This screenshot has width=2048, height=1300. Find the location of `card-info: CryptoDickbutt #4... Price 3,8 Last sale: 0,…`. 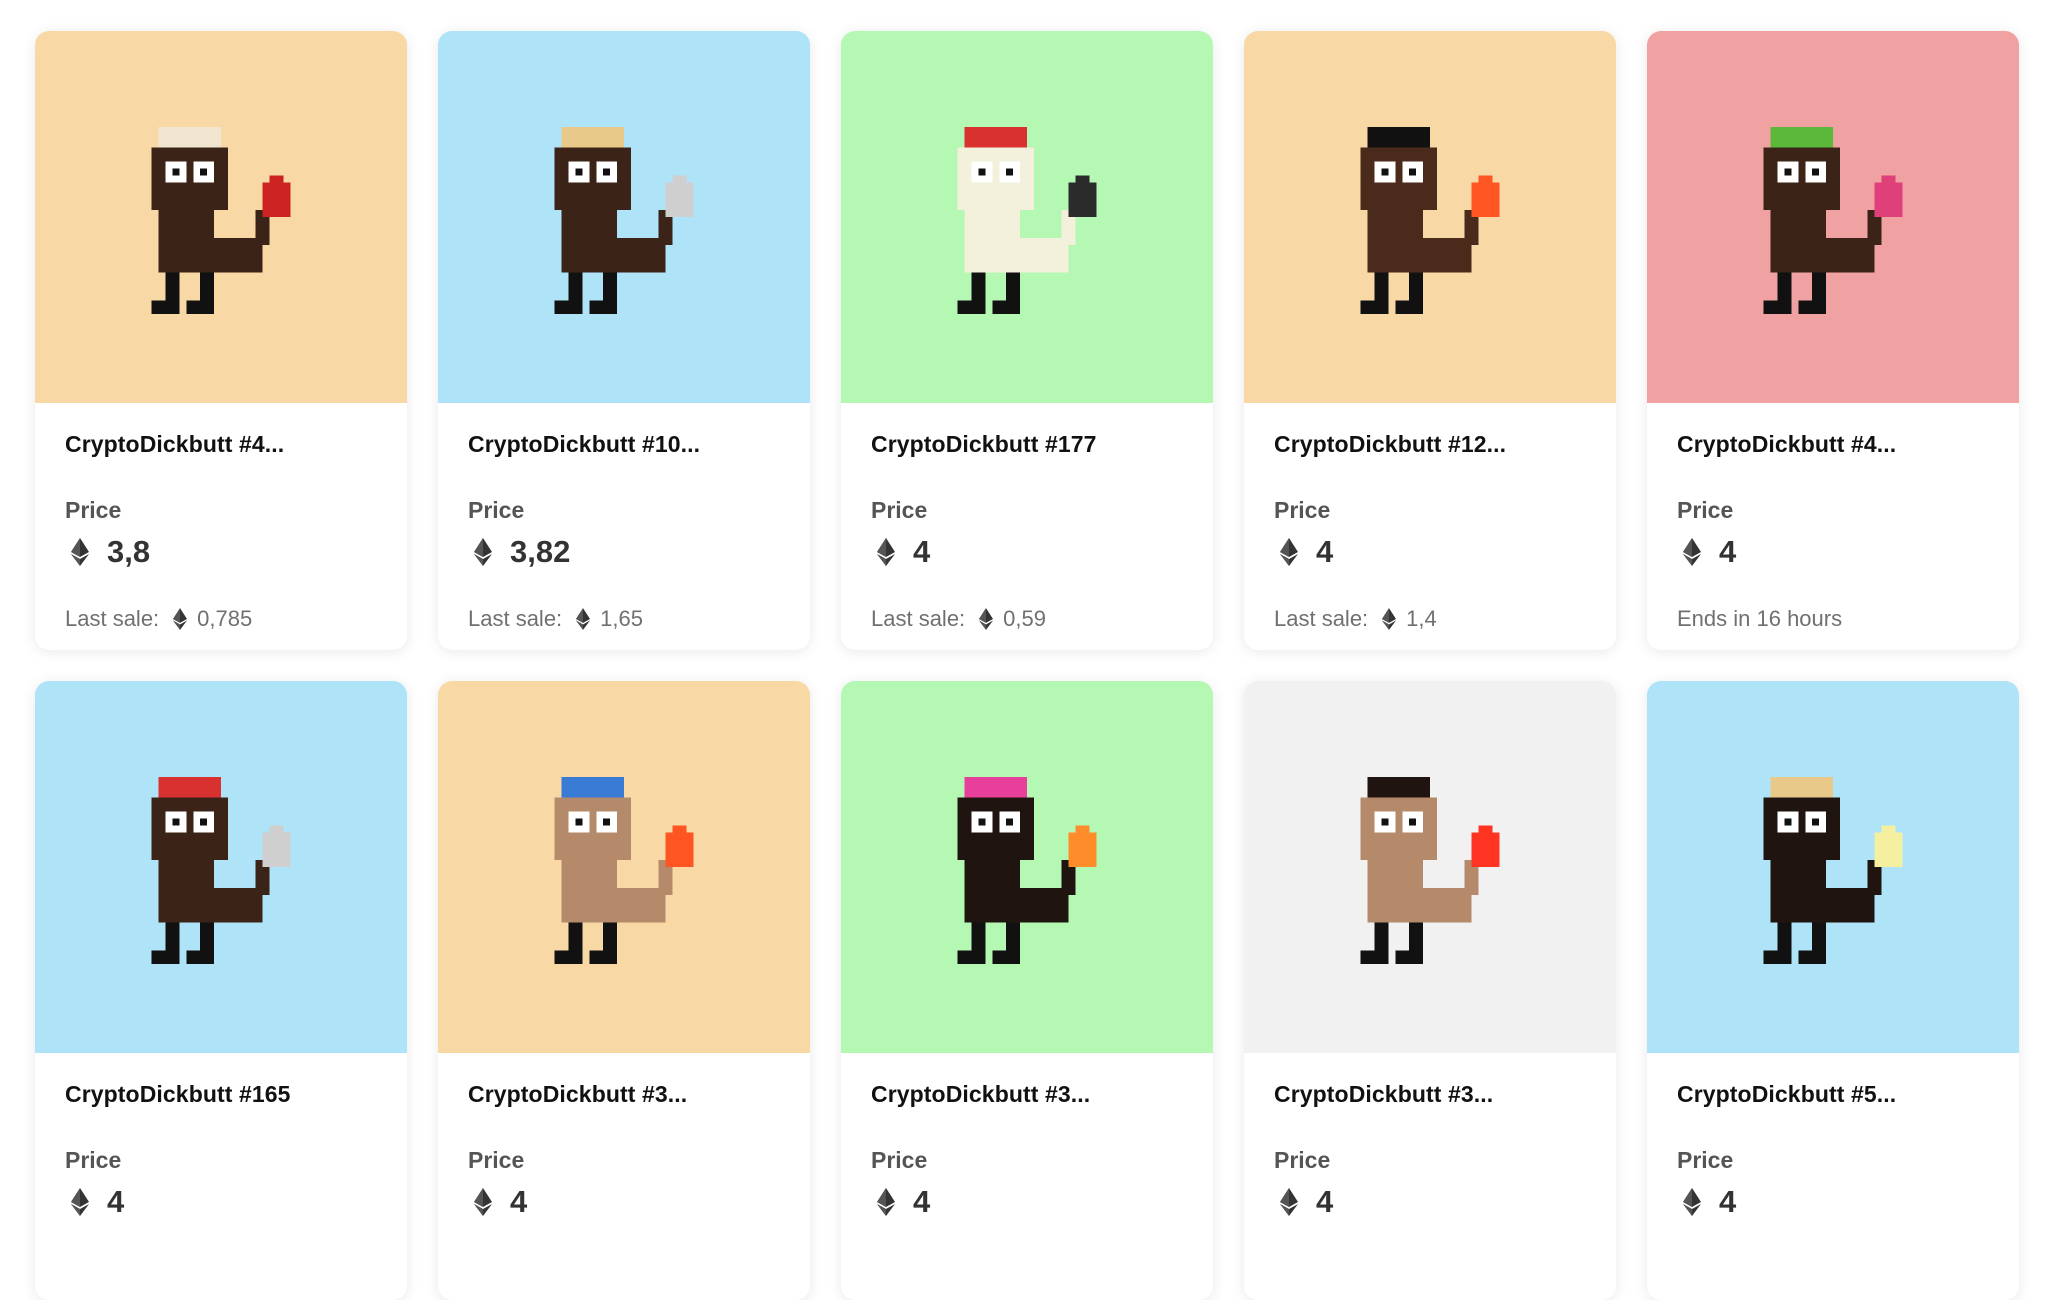

card-info: CryptoDickbutt #4... Price 3,8 Last sale: 0,… is located at coordinates (221, 531).